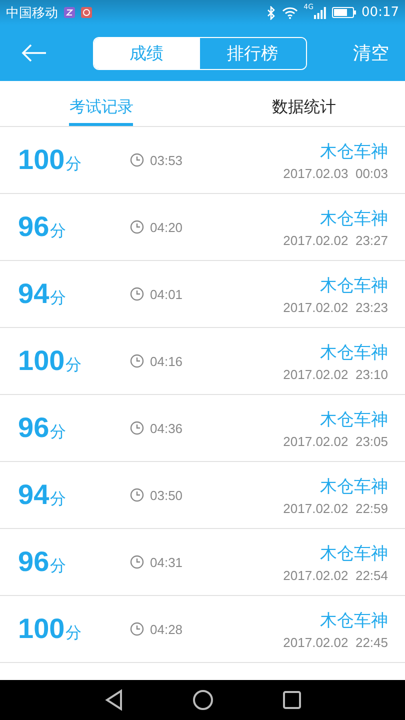  What do you see at coordinates (166, 160) in the screenshot?
I see `duration-text: 03:53` at bounding box center [166, 160].